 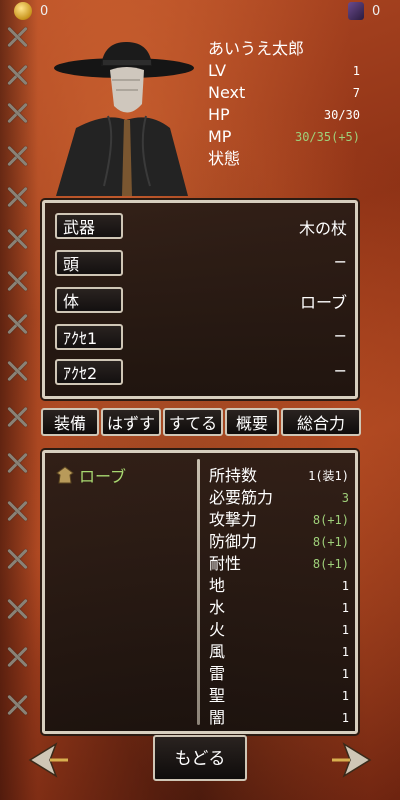 What do you see at coordinates (279, 586) in the screenshot?
I see `stat-row: 地 1` at bounding box center [279, 586].